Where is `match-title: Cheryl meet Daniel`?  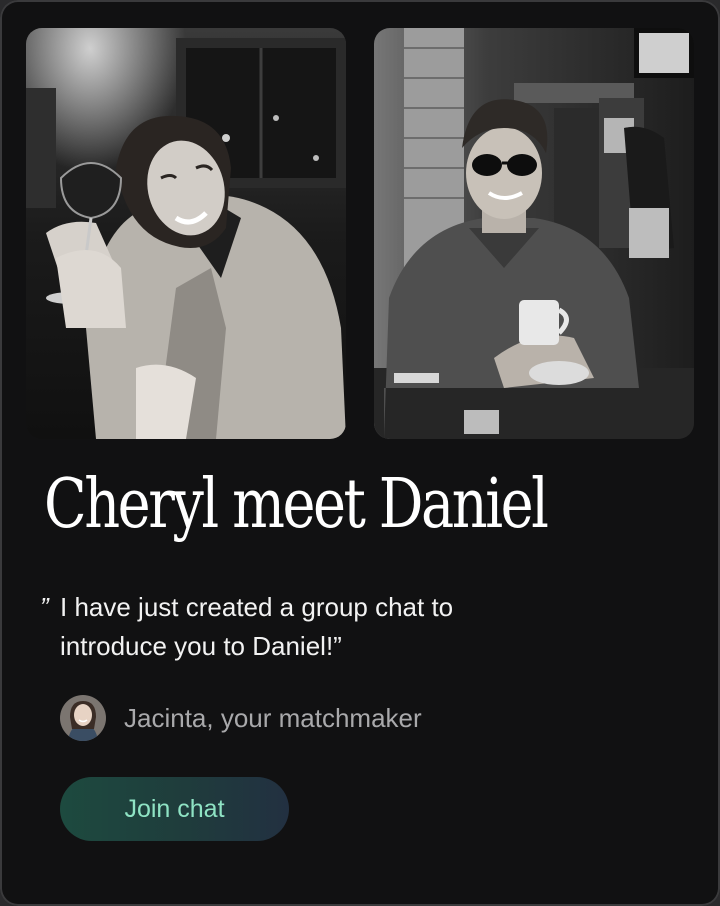
match-title: Cheryl meet Daniel is located at coordinates (296, 504).